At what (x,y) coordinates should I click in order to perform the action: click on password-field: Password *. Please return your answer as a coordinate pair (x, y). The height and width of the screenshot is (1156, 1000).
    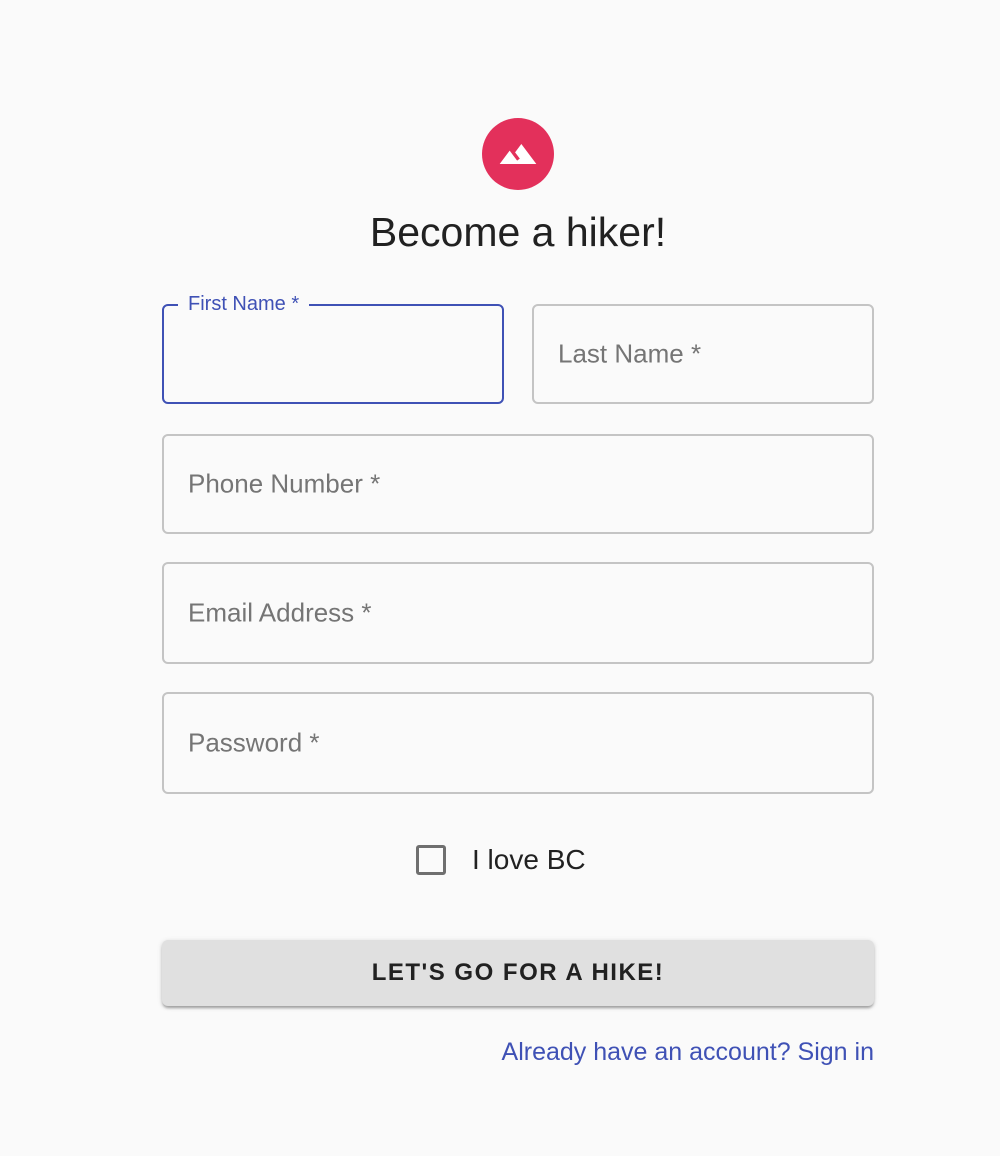
    Looking at the image, I should click on (518, 743).